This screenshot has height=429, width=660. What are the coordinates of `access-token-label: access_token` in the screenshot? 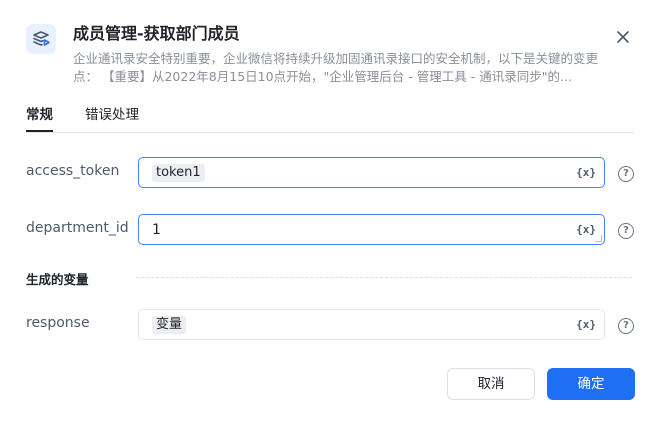 It's located at (73, 171).